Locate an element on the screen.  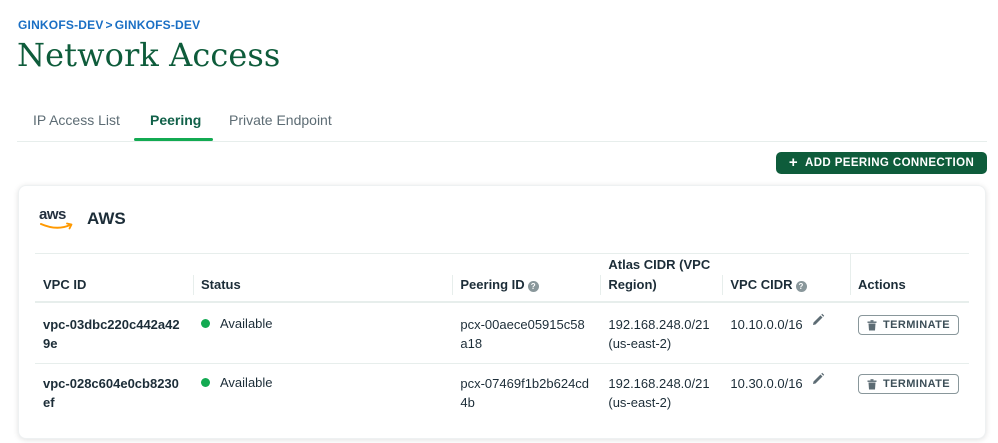
aws-logo-text: aws is located at coordinates (52, 214).